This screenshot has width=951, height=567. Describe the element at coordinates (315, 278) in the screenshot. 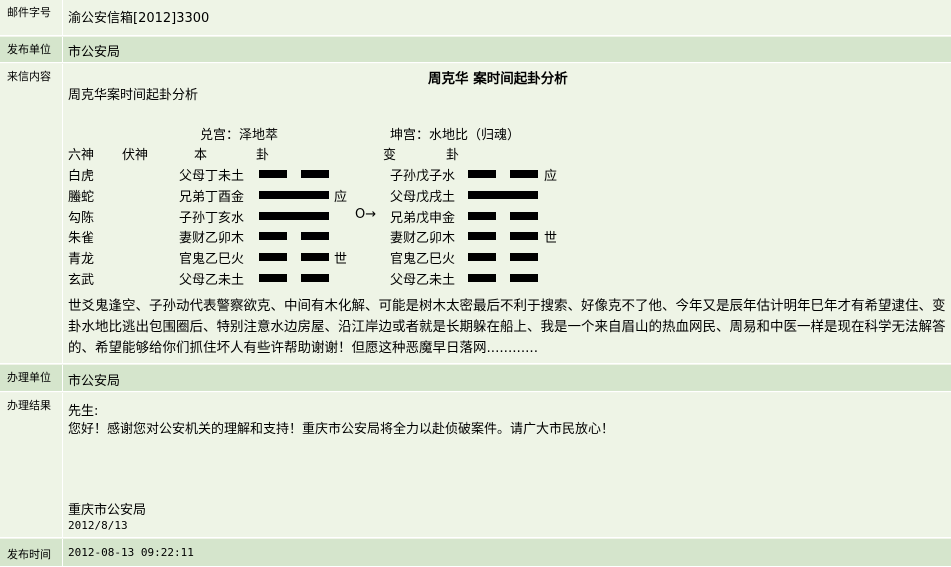

I see `line-5-ben-yin-bar-right` at that location.